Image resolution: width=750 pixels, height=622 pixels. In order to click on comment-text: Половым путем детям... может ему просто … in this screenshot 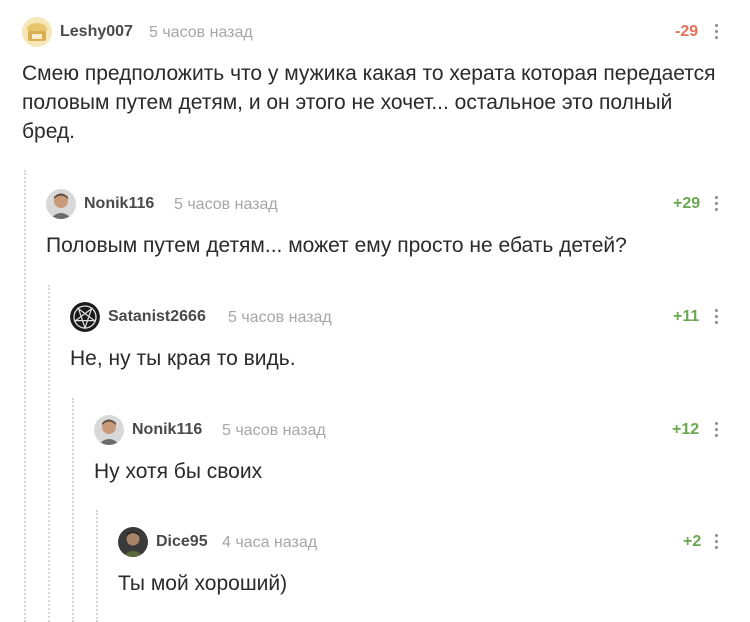, I will do `click(336, 245)`.